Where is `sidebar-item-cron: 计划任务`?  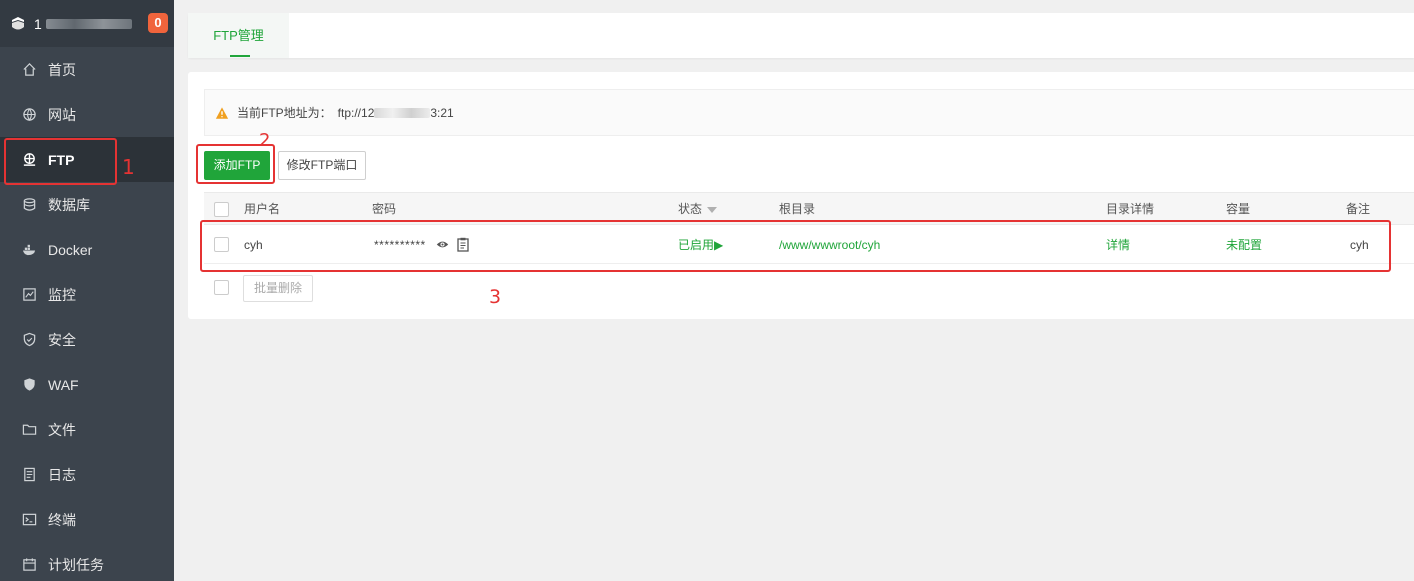
sidebar-item-cron: 计划任务 is located at coordinates (87, 561).